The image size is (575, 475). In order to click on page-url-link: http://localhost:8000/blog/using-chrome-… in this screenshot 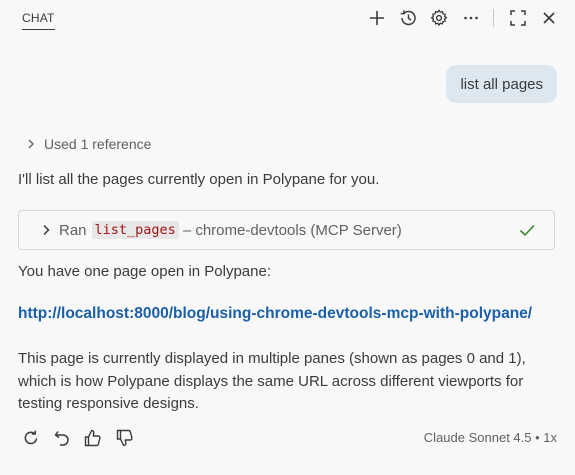, I will do `click(275, 314)`.